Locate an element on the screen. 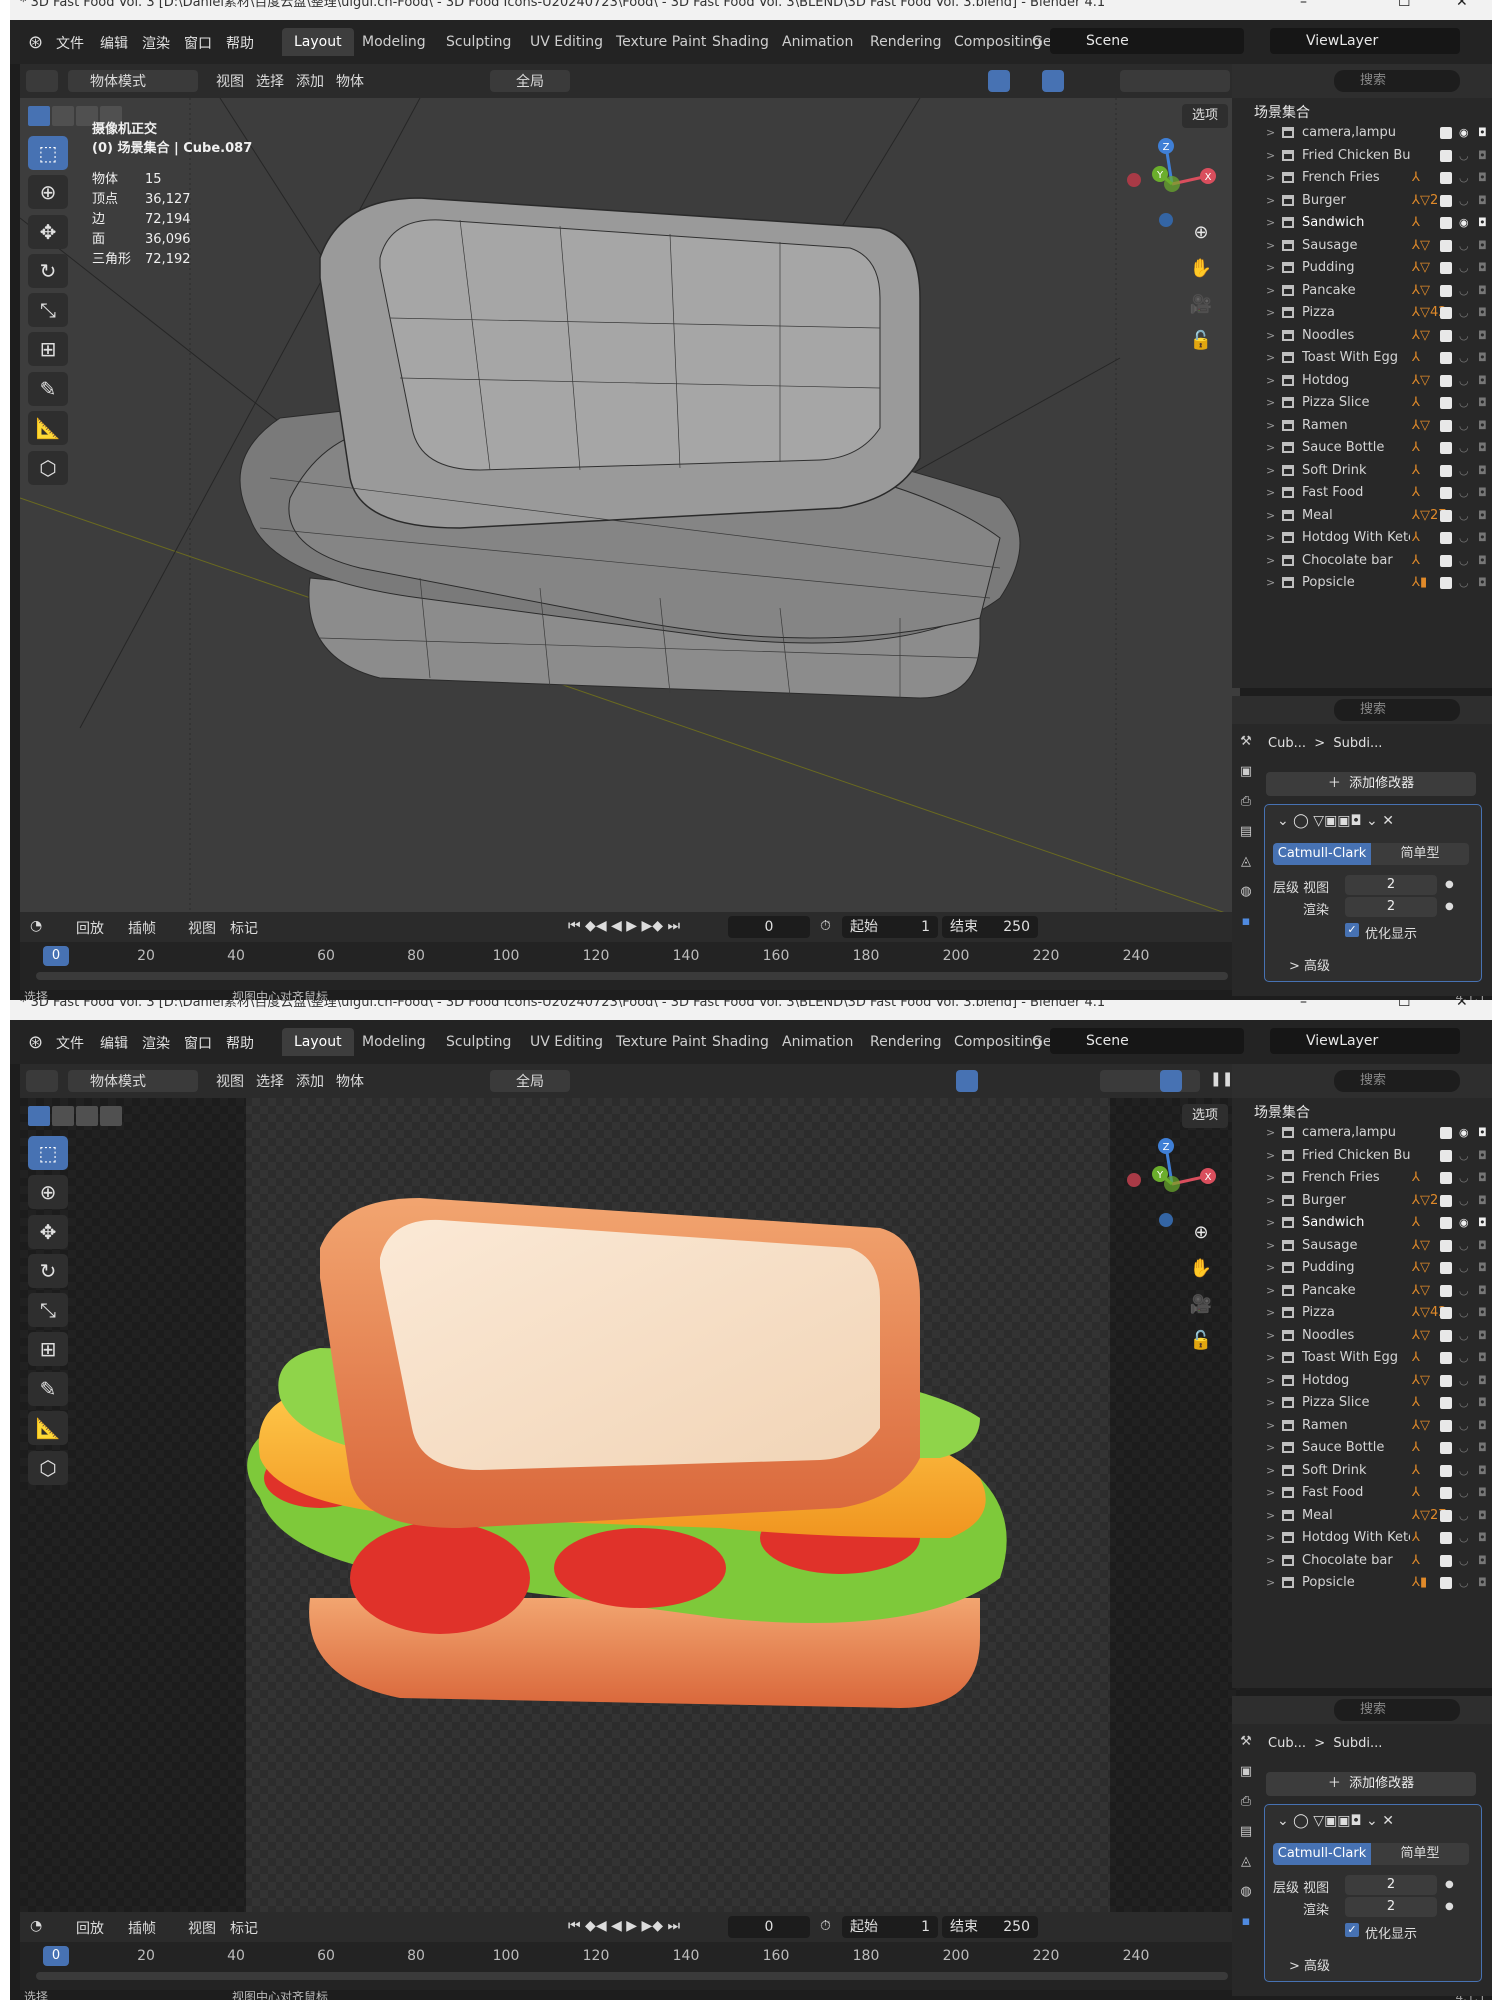  move-tool-icon: ✥ is located at coordinates (48, 232).